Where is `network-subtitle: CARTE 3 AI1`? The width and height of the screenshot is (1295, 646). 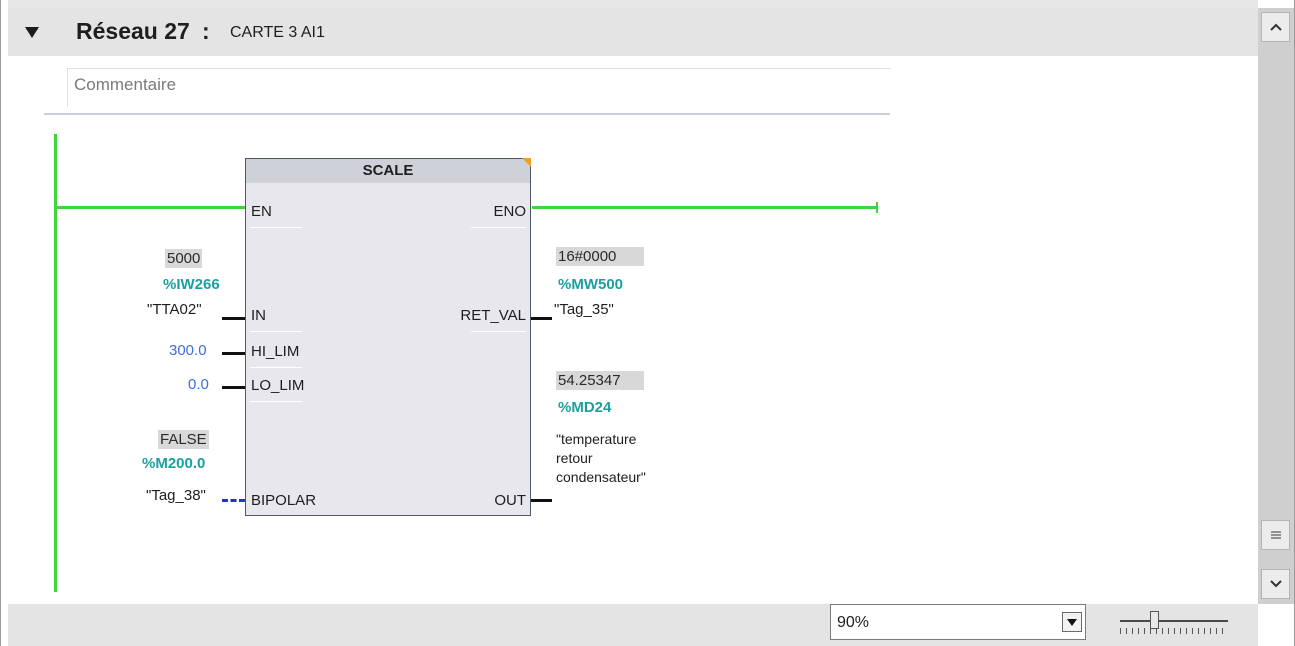
network-subtitle: CARTE 3 AI1 is located at coordinates (277, 33).